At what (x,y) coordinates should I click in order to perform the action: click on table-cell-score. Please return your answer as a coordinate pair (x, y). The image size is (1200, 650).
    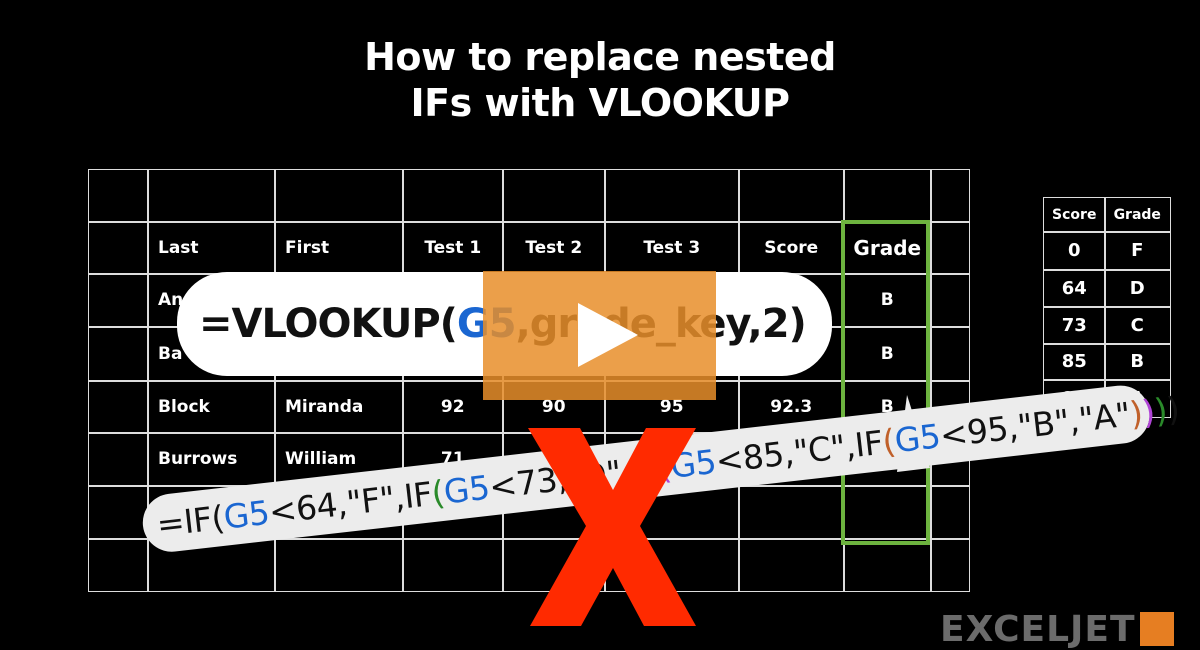
    Looking at the image, I should click on (791, 512).